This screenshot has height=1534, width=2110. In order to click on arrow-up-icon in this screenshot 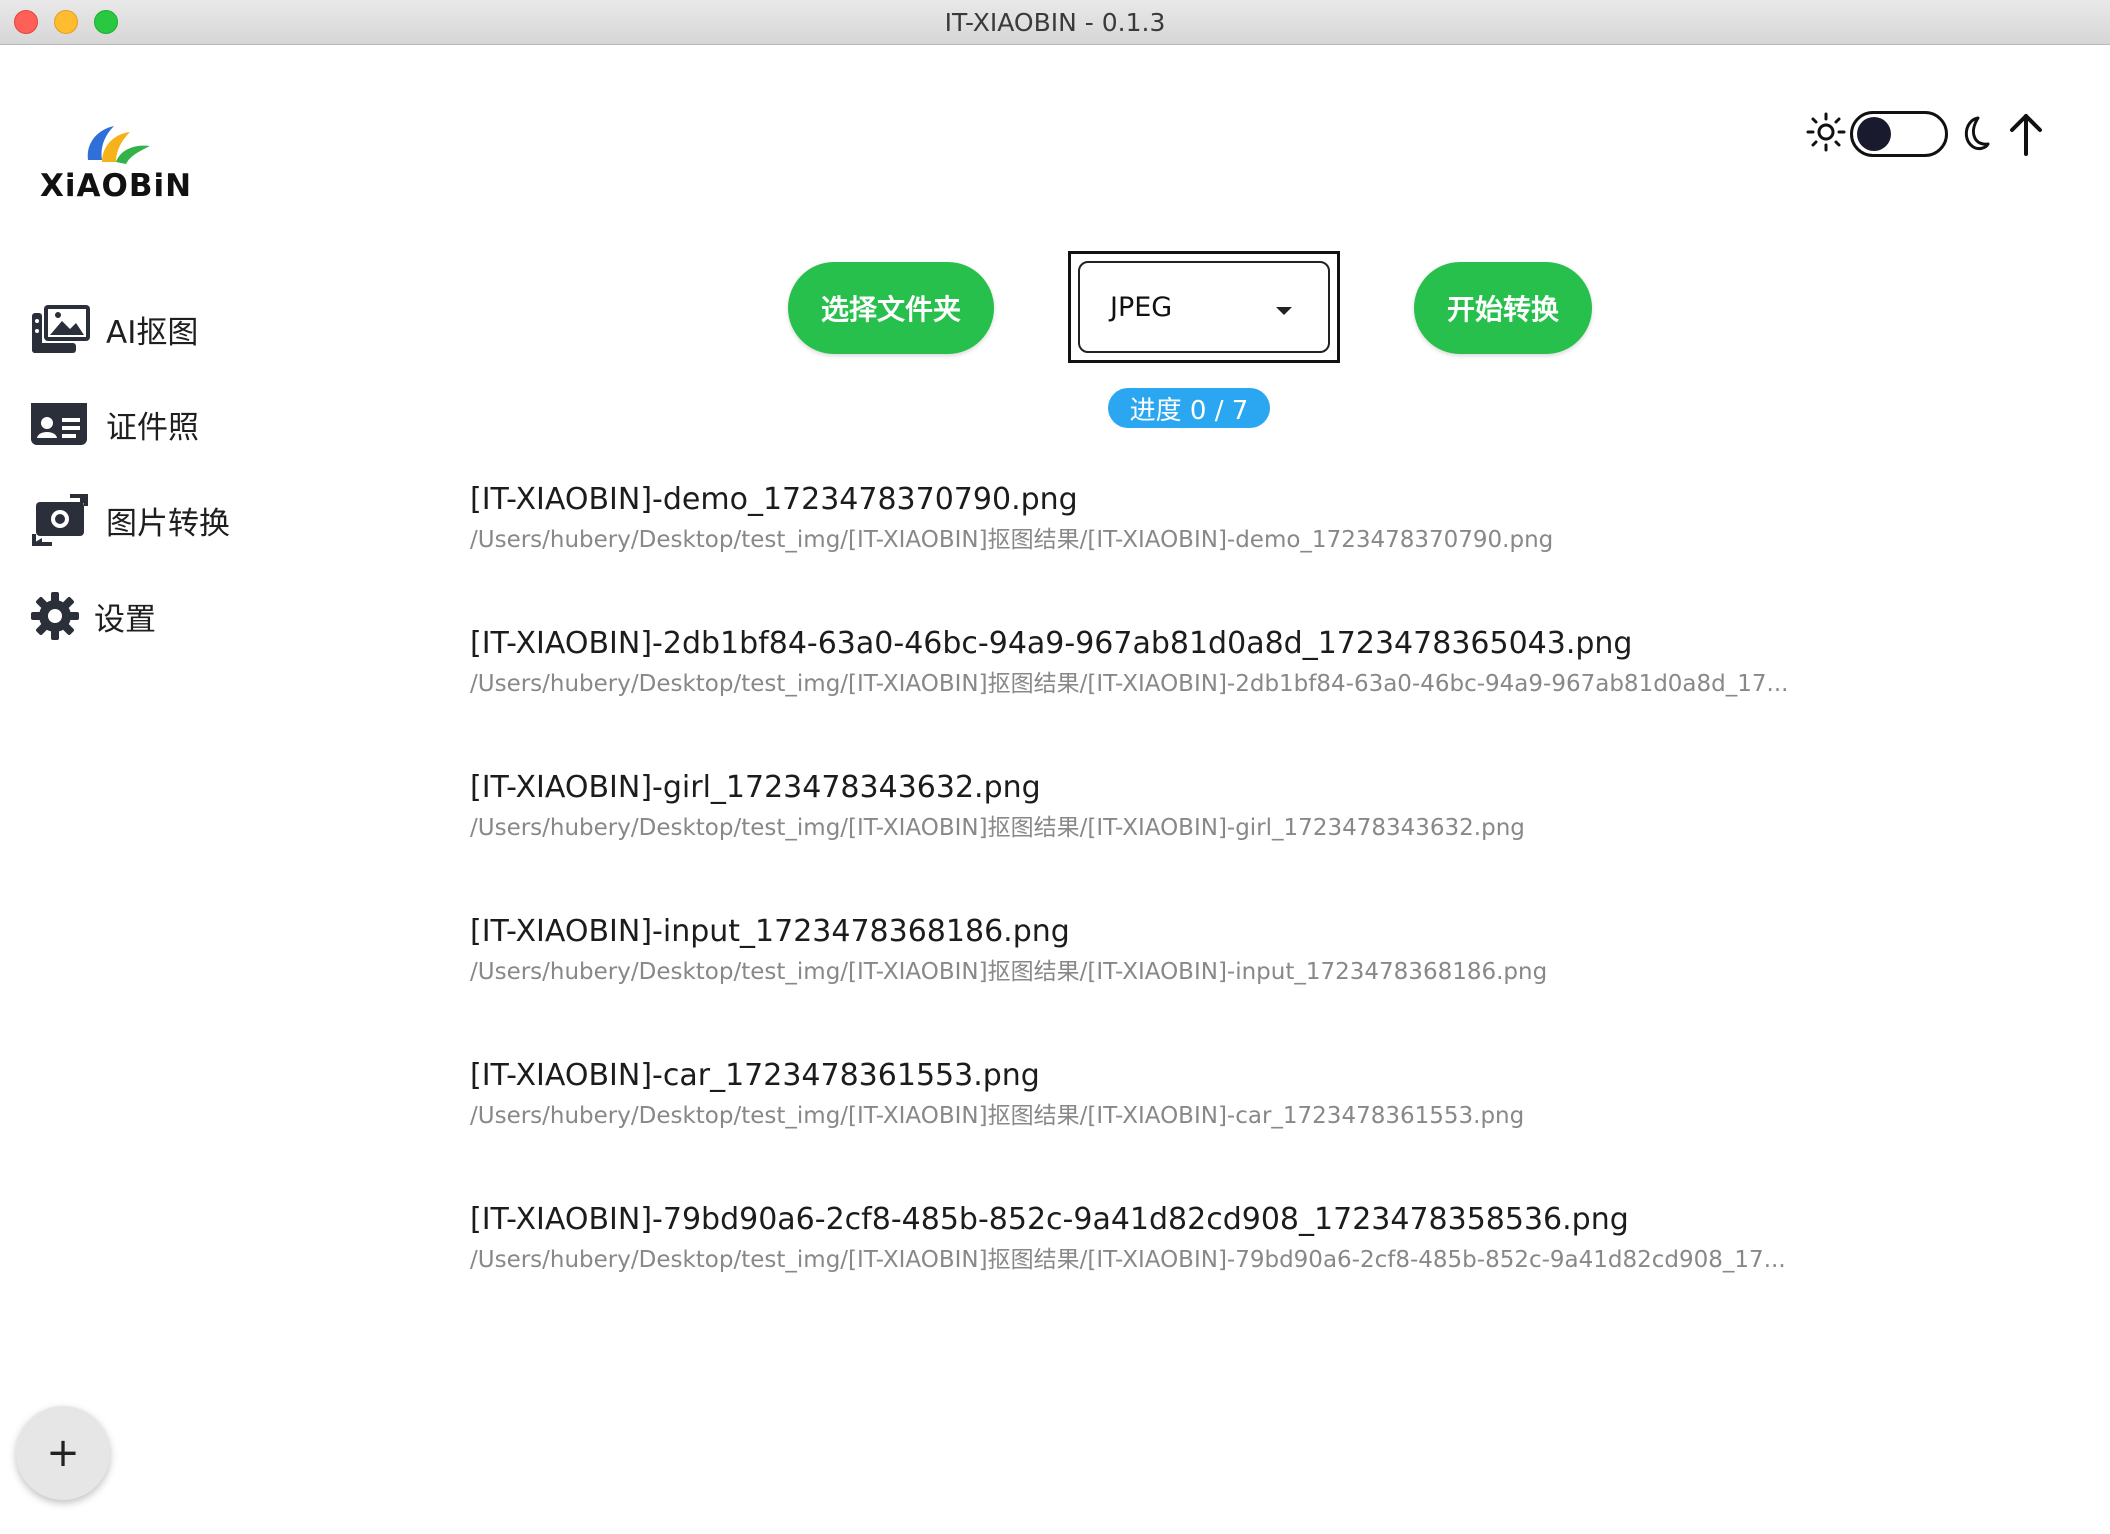, I will do `click(2026, 134)`.